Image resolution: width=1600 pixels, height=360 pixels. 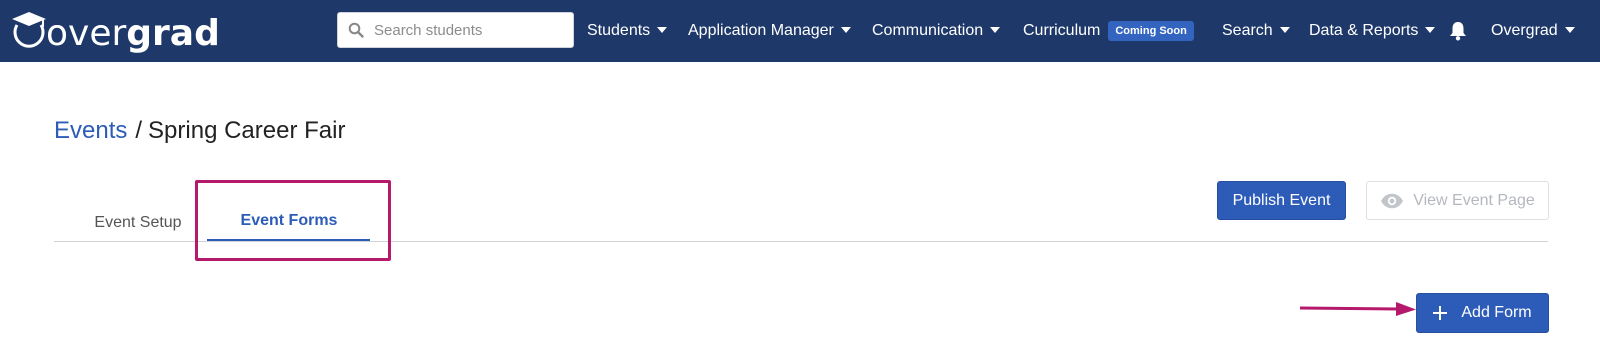 What do you see at coordinates (1062, 30) in the screenshot?
I see `nav-curriculum-label: Curriculum` at bounding box center [1062, 30].